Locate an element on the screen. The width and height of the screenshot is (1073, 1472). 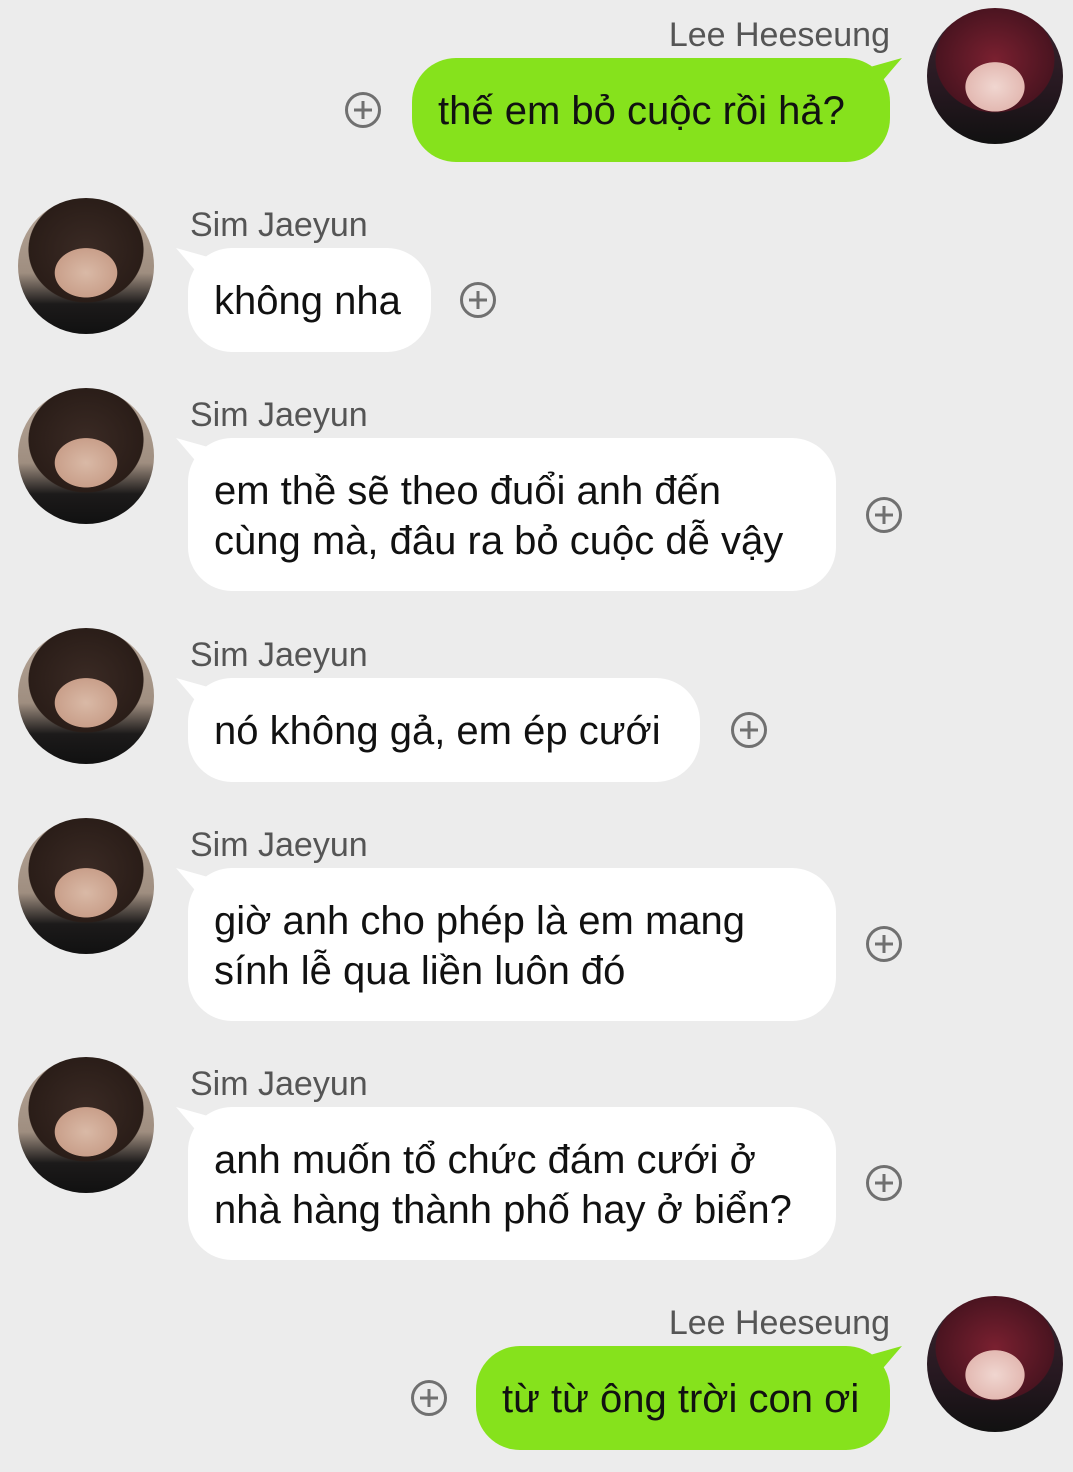
message-text-line: anh muốn tổ chức đám cưới ở is located at coordinates (485, 1160).